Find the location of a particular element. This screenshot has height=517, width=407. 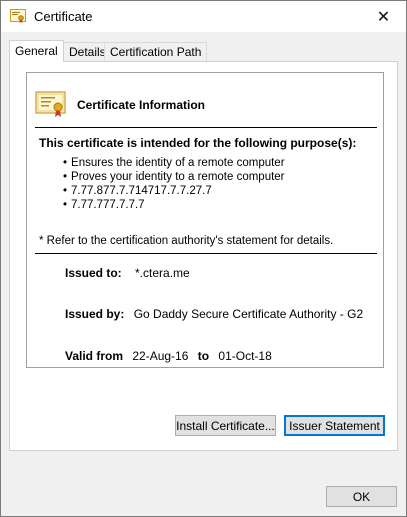

title-bar: Certificate ✕ is located at coordinates (203, 16).